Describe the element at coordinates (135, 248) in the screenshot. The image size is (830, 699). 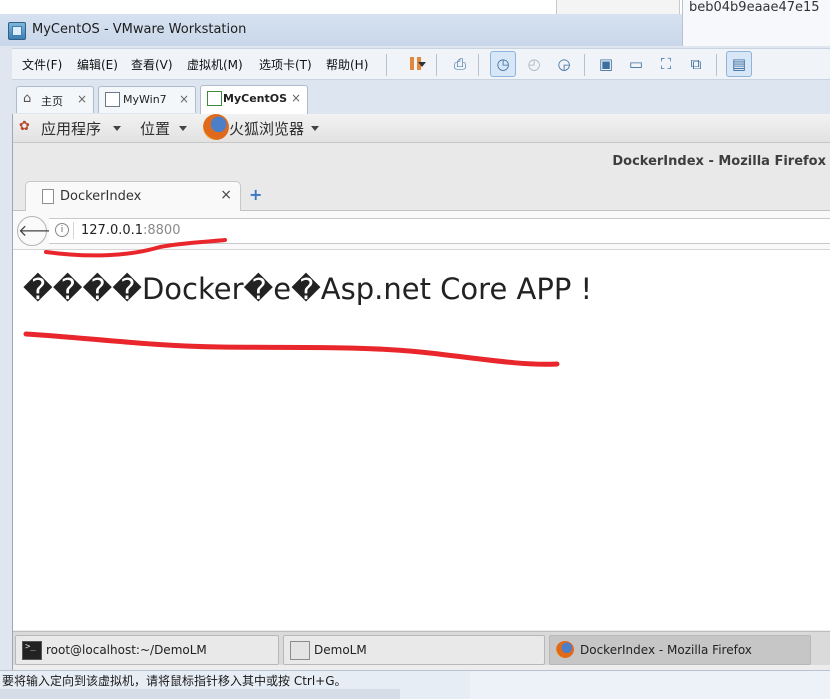
I see `red-underline-url` at that location.